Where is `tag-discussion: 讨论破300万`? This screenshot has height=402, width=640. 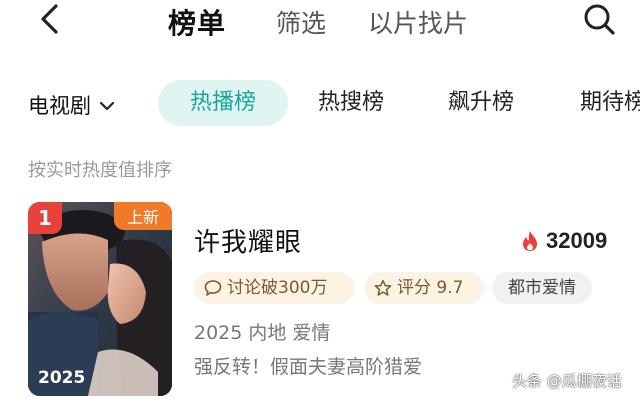
tag-discussion: 讨论破300万 is located at coordinates (274, 288).